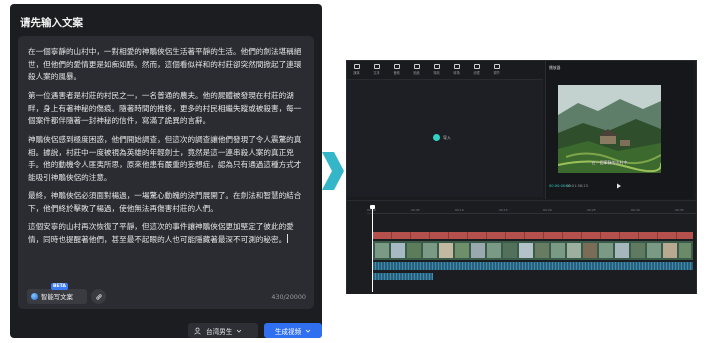  I want to click on tool-label: 媒体, so click(356, 73).